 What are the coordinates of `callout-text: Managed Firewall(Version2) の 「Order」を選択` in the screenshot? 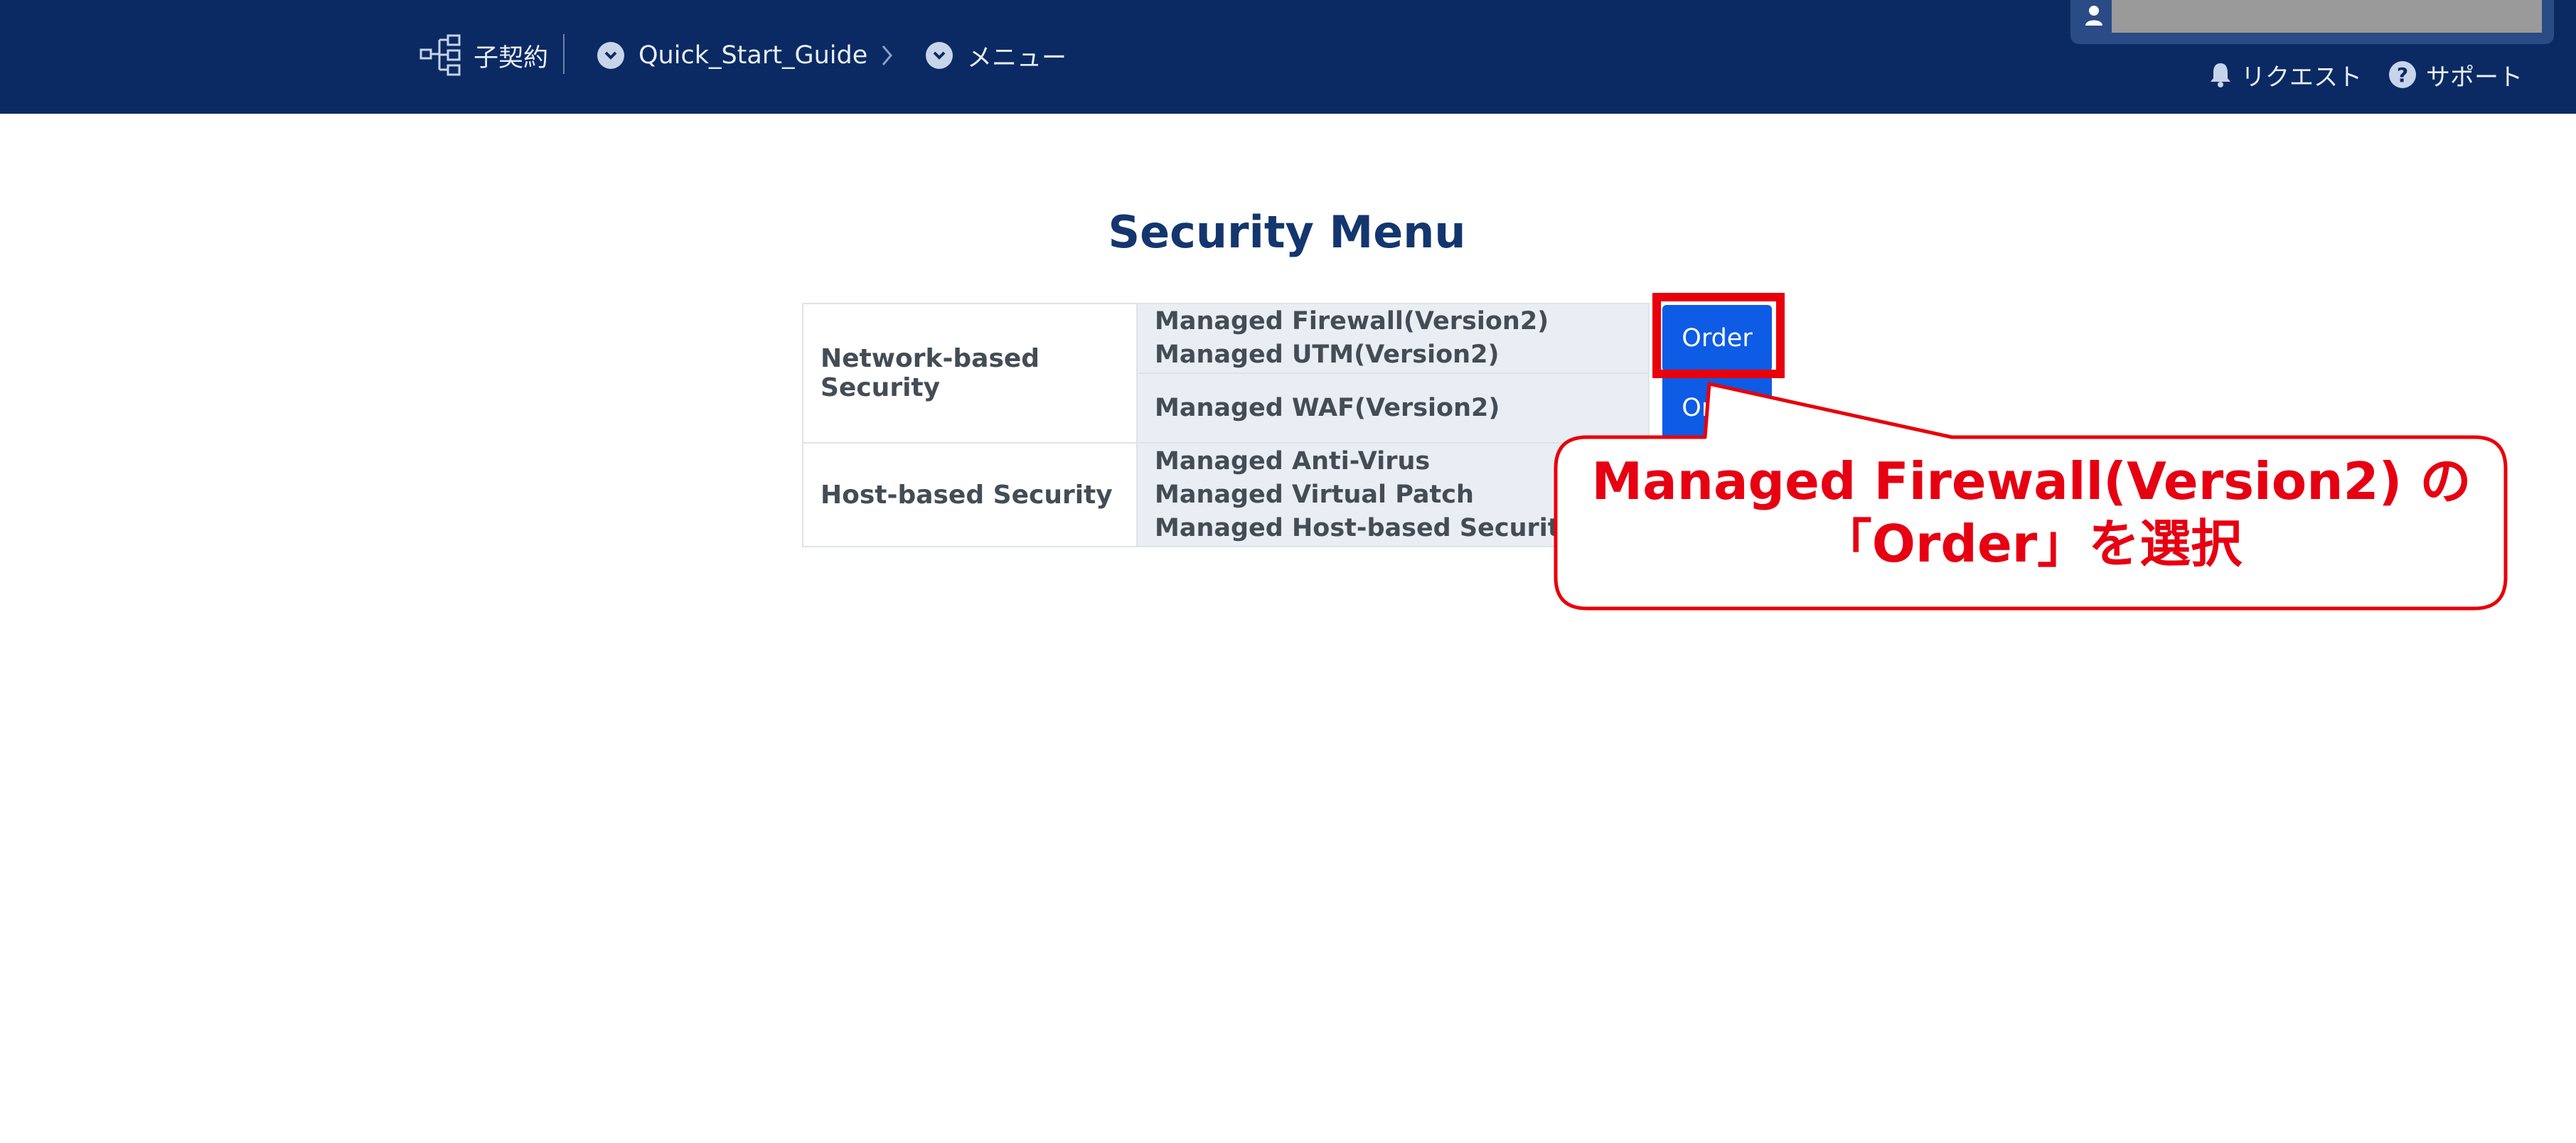 It's located at (2031, 512).